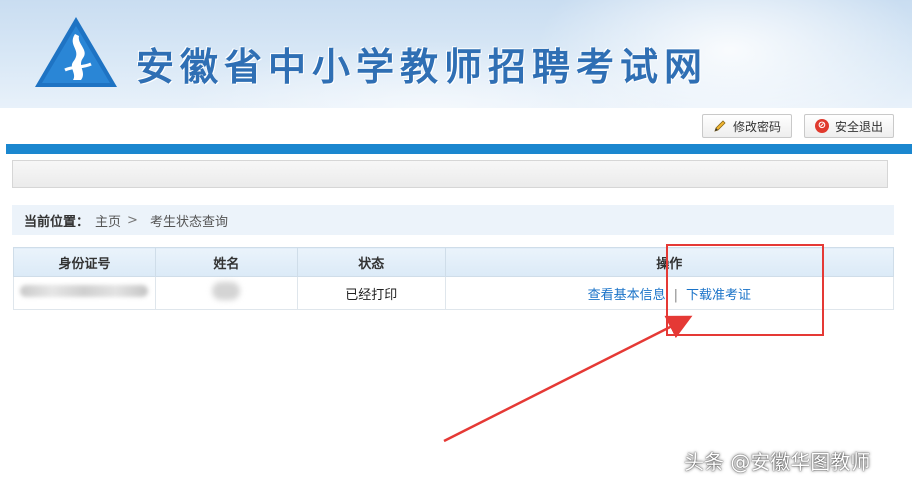 The image size is (912, 486). What do you see at coordinates (371, 293) in the screenshot?
I see `status-cell: 已经打印` at bounding box center [371, 293].